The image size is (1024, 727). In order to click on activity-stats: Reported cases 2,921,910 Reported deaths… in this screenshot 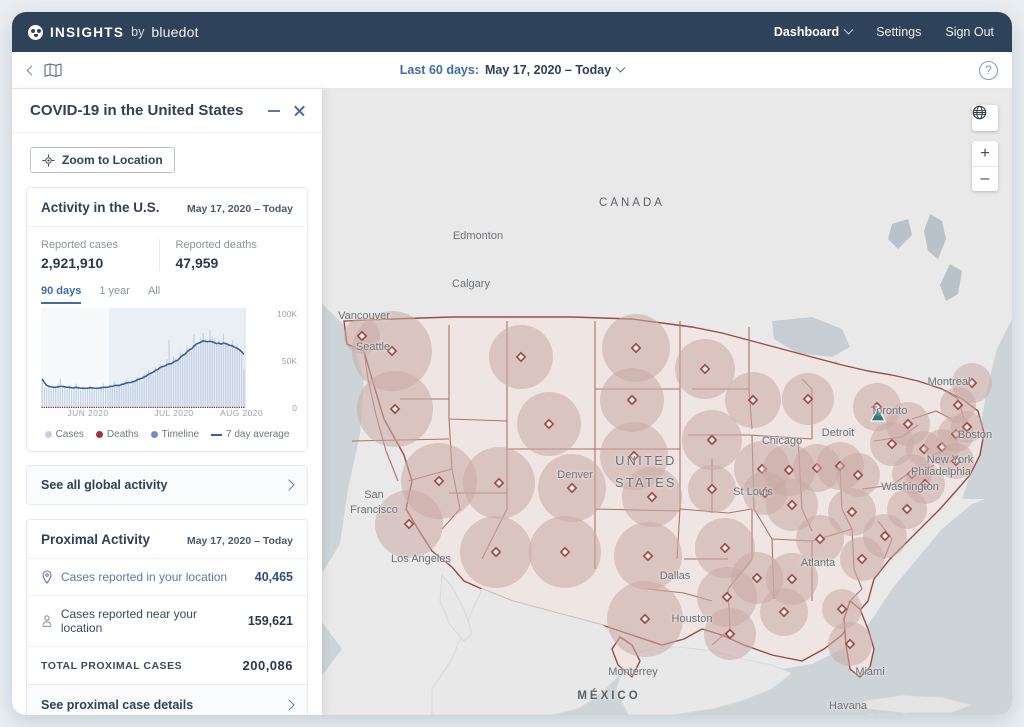, I will do `click(167, 254)`.